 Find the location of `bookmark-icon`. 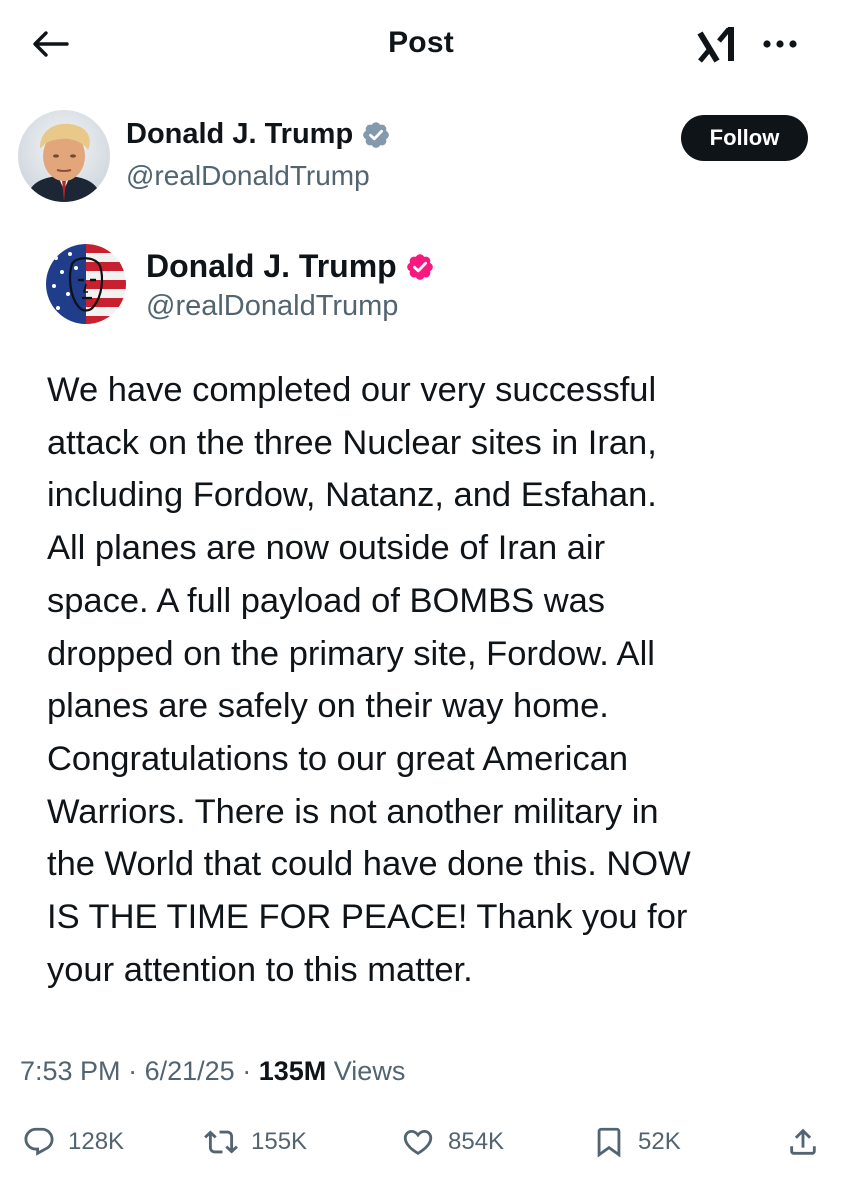

bookmark-icon is located at coordinates (609, 1142).